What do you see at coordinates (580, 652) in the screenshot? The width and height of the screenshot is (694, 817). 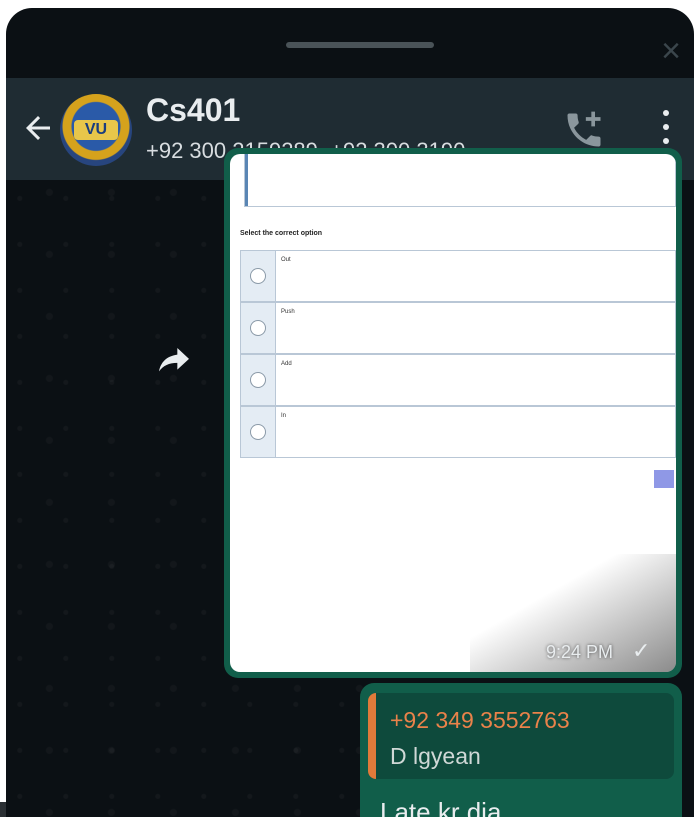 I see `message-time: 9:24 PM` at bounding box center [580, 652].